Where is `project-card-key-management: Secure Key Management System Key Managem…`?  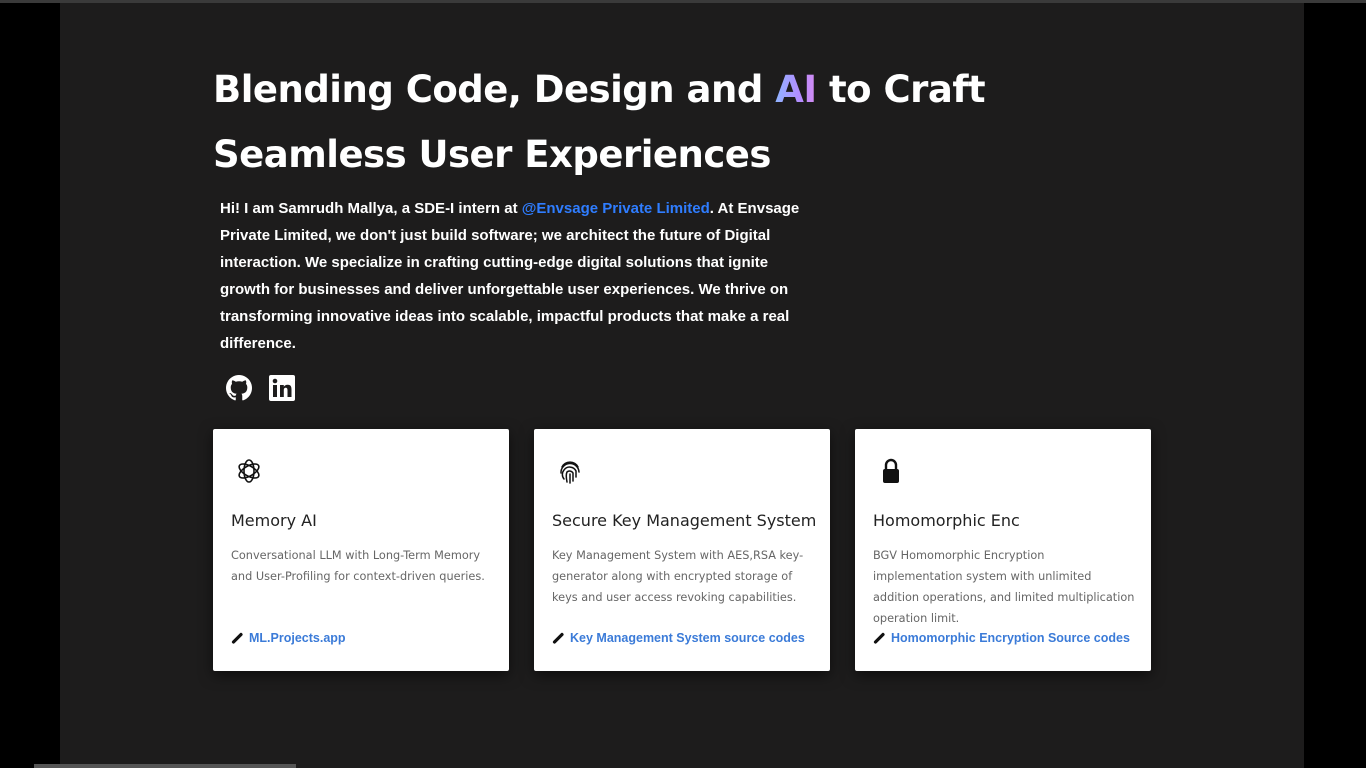
project-card-key-management: Secure Key Management System Key Managem… is located at coordinates (682, 550).